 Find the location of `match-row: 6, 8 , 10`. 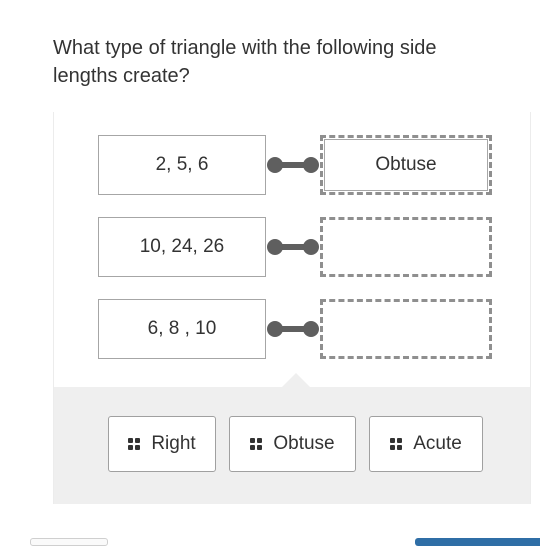

match-row: 6, 8 , 10 is located at coordinates (292, 329).